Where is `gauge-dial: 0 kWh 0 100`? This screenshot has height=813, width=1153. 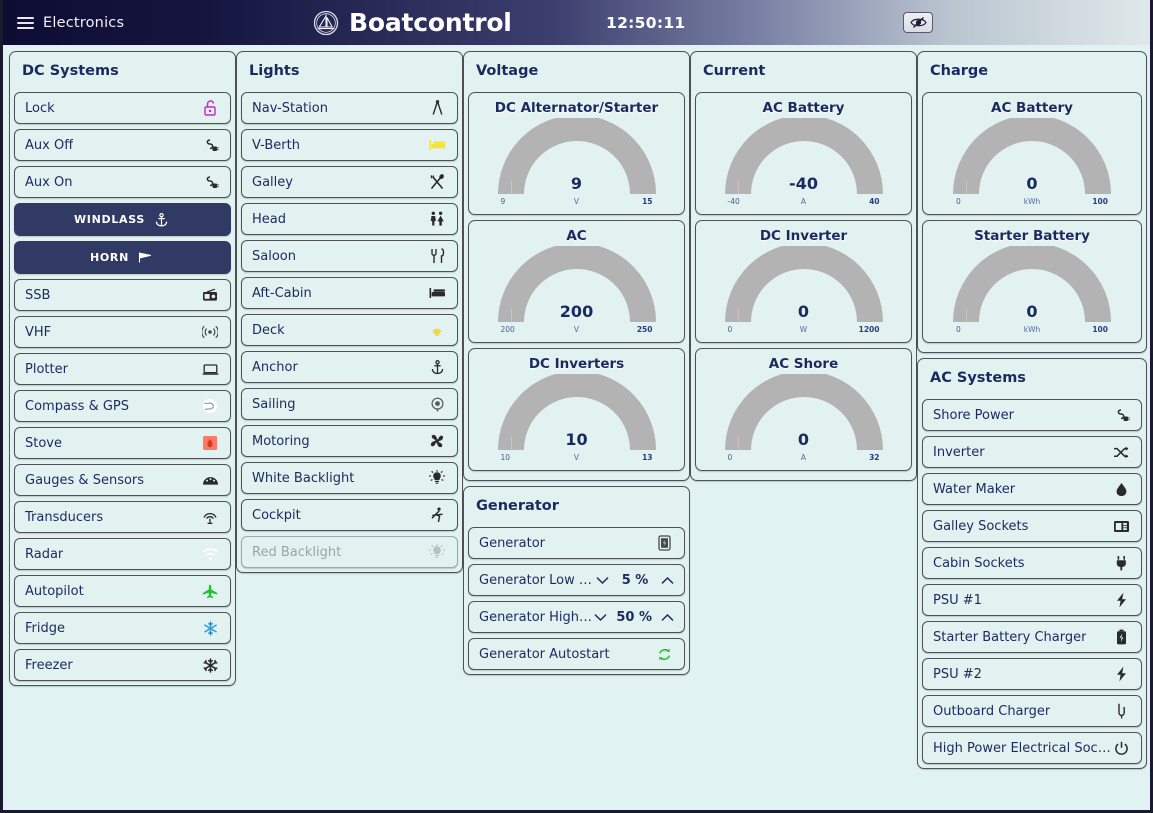
gauge-dial: 0 kWh 0 100 is located at coordinates (1032, 163).